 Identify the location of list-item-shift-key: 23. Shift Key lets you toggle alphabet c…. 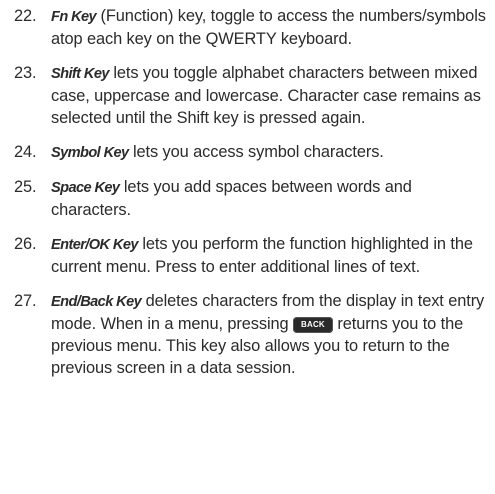
(250, 95).